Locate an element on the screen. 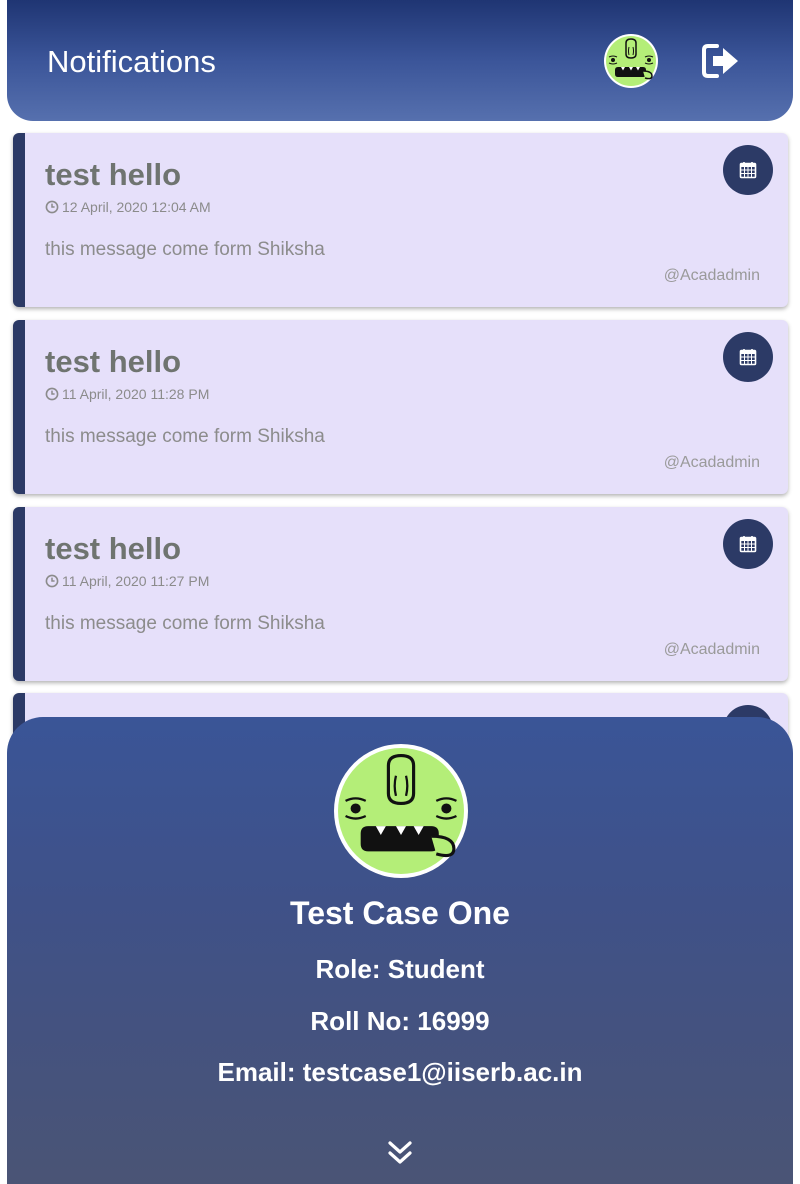  timestamp-text: 12 April, 2020 12:04 AM is located at coordinates (136, 207).